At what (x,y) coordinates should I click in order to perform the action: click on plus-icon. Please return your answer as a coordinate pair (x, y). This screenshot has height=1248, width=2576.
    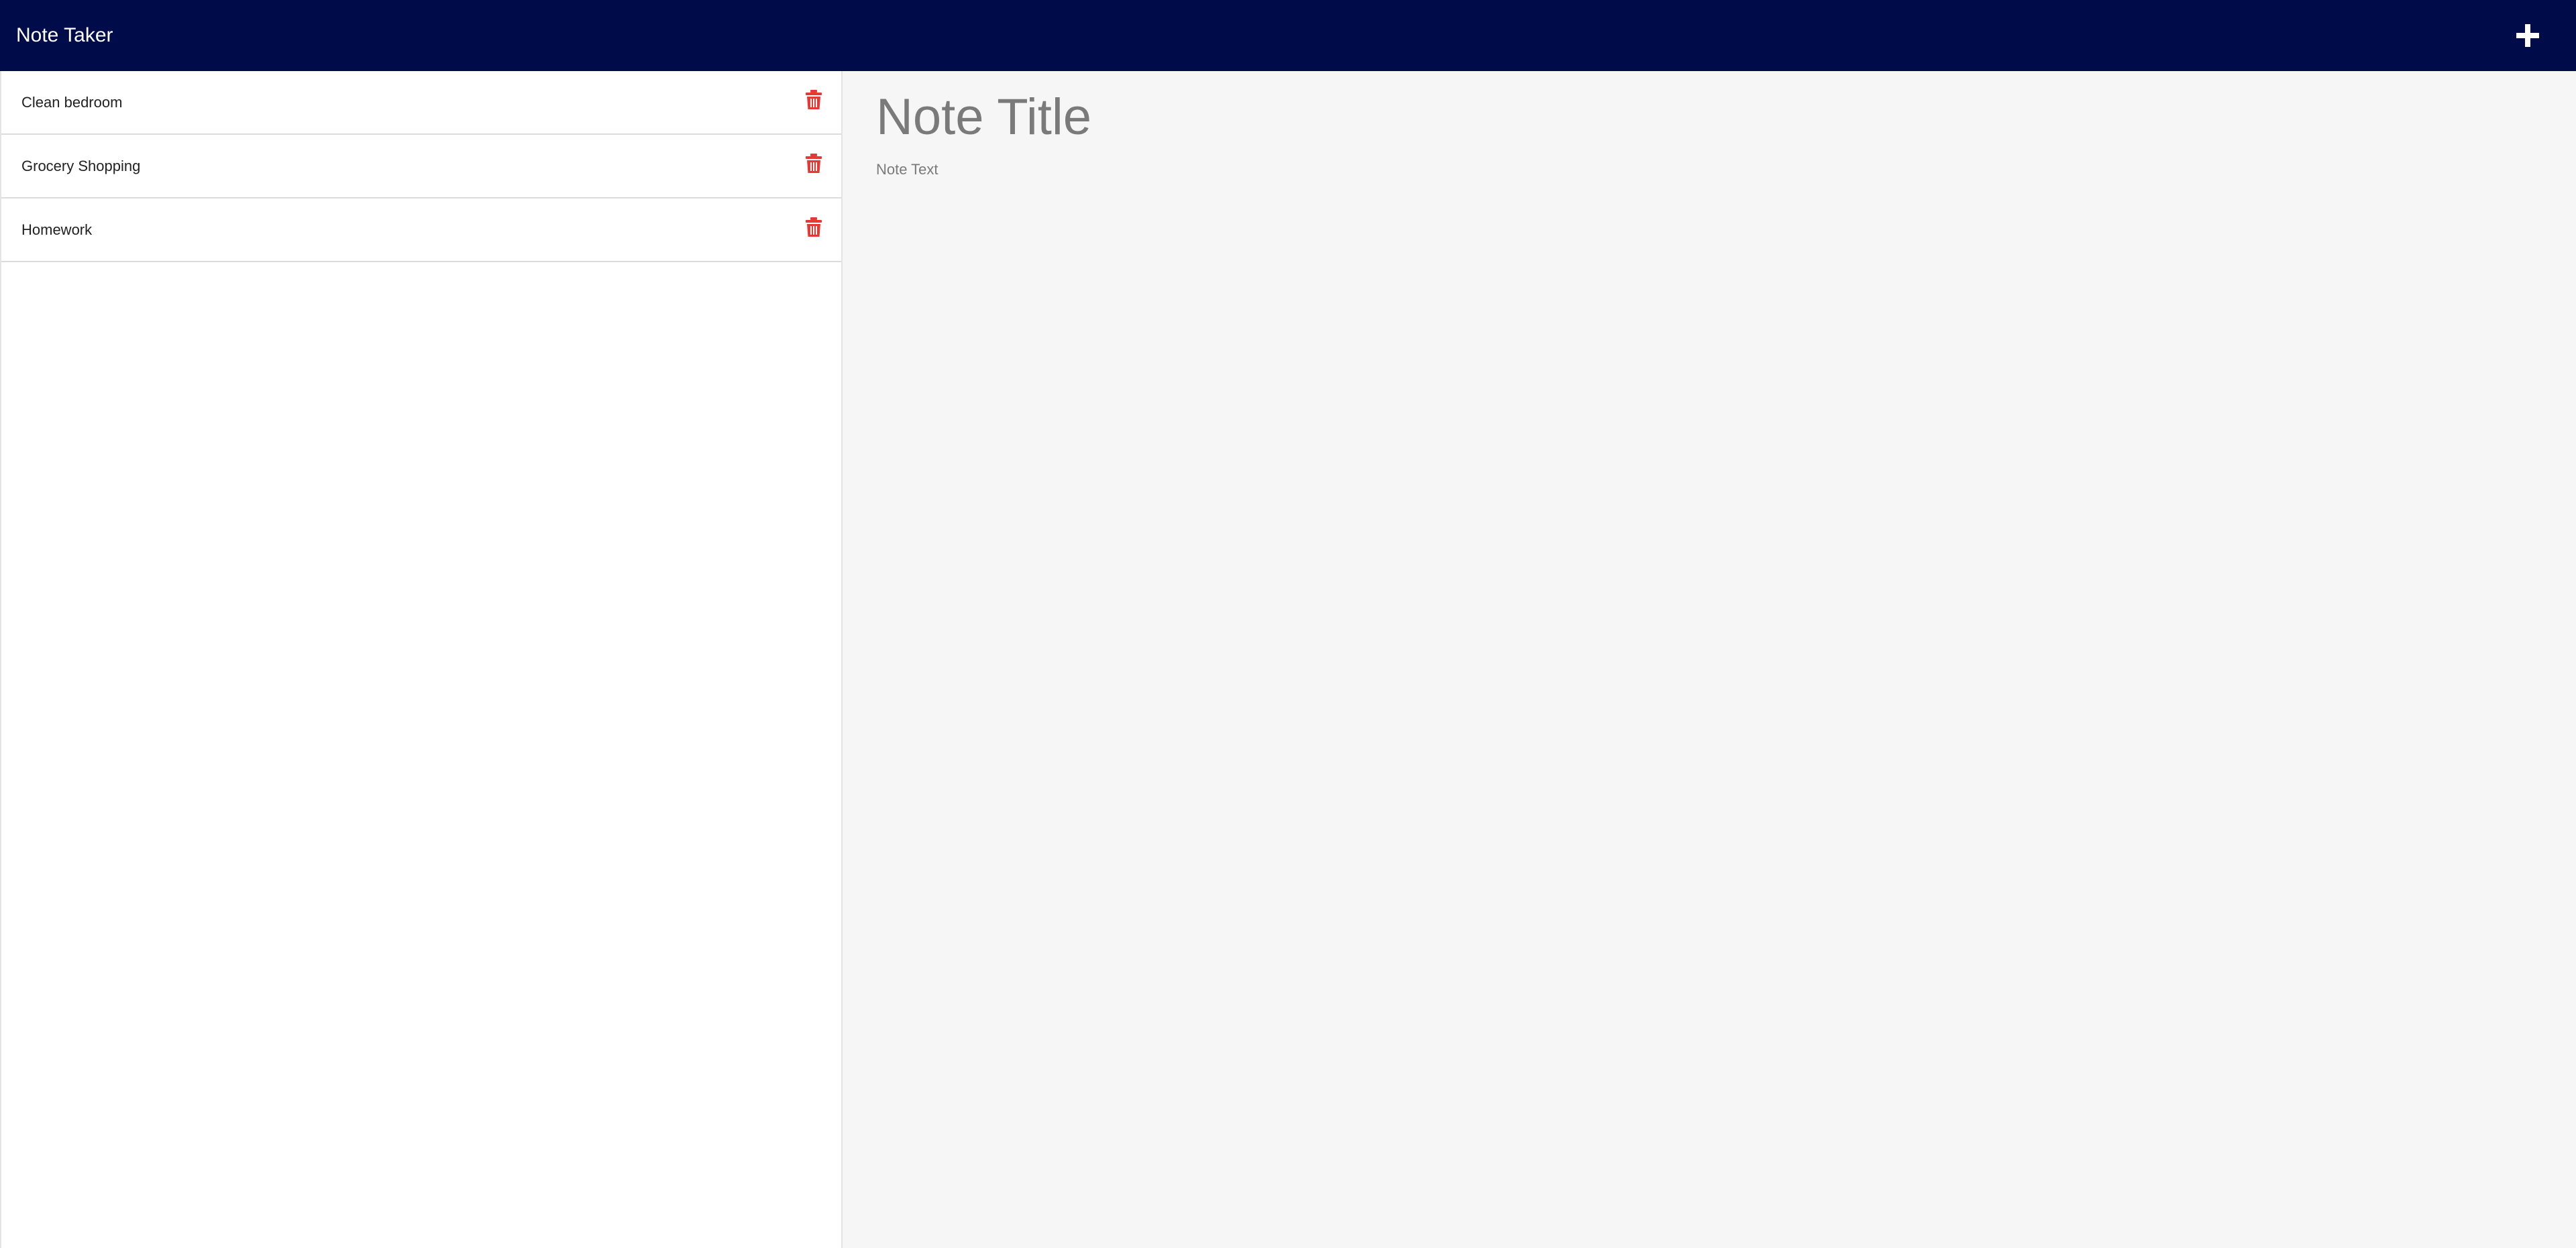
    Looking at the image, I should click on (2527, 35).